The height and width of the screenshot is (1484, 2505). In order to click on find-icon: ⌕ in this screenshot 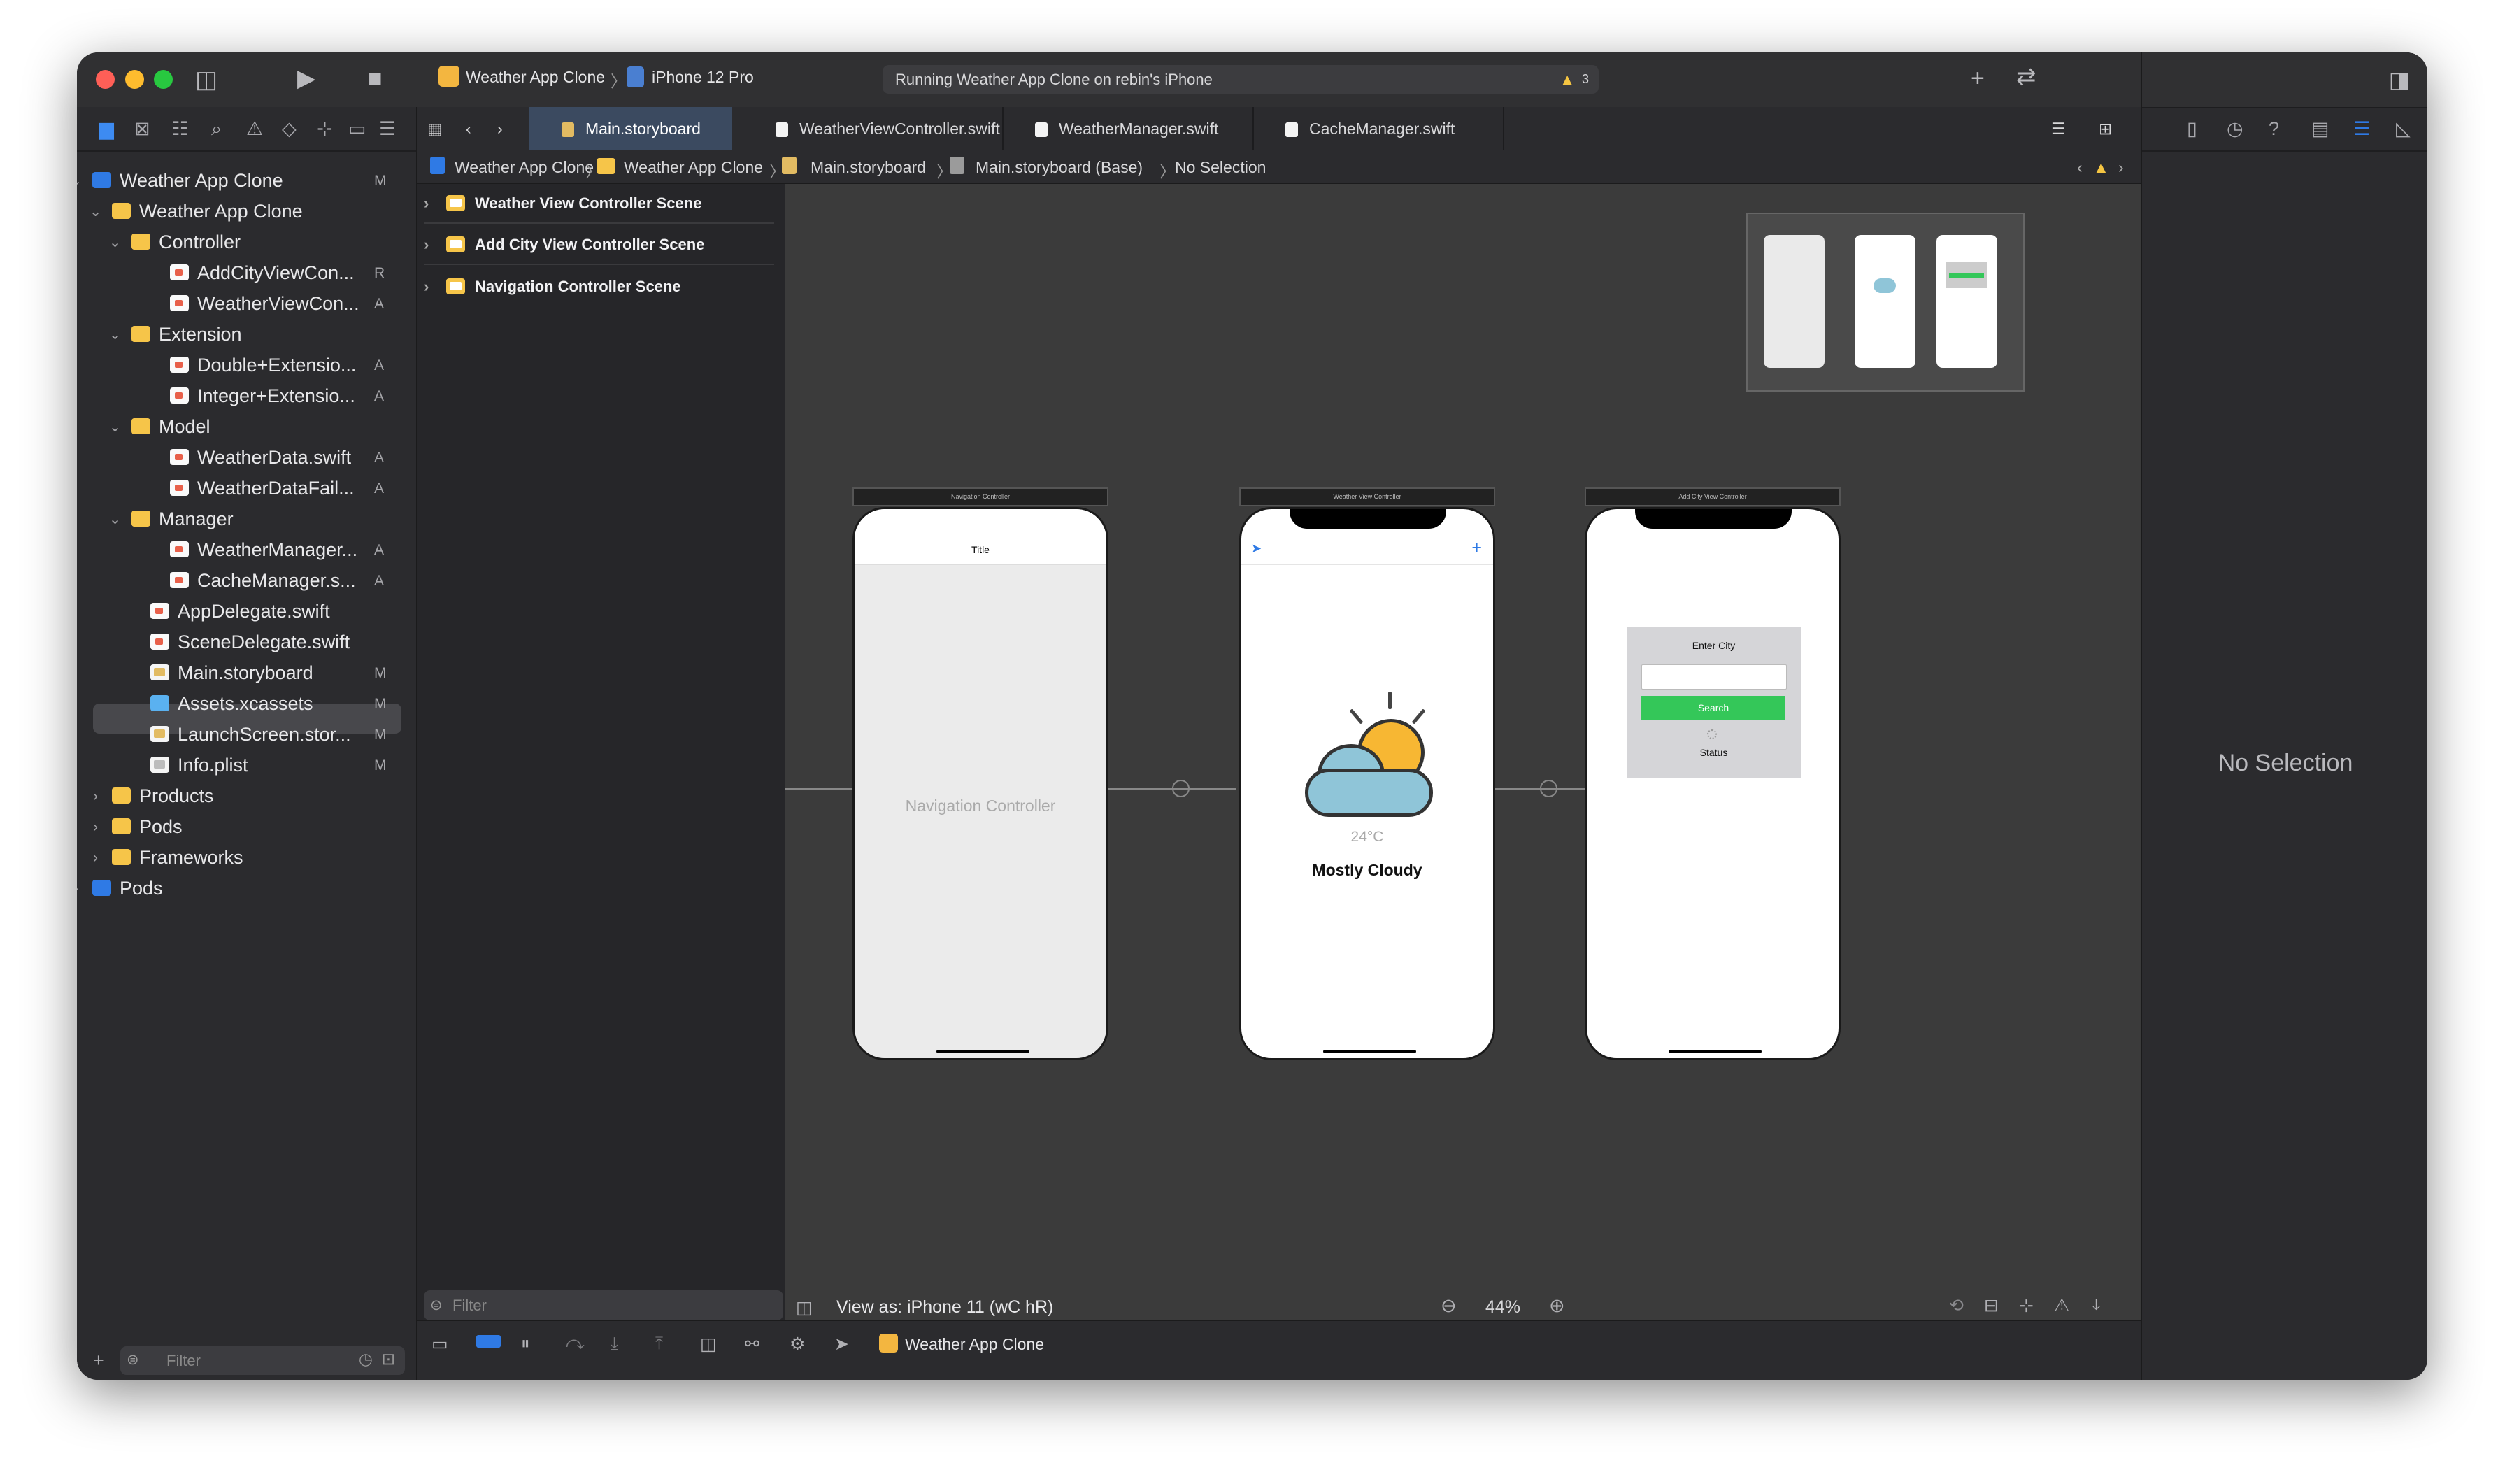, I will do `click(217, 129)`.